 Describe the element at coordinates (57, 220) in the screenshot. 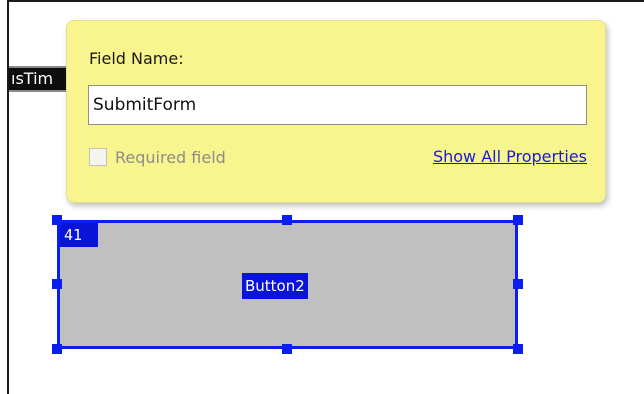

I see `resize-handle-top-left-icon` at that location.